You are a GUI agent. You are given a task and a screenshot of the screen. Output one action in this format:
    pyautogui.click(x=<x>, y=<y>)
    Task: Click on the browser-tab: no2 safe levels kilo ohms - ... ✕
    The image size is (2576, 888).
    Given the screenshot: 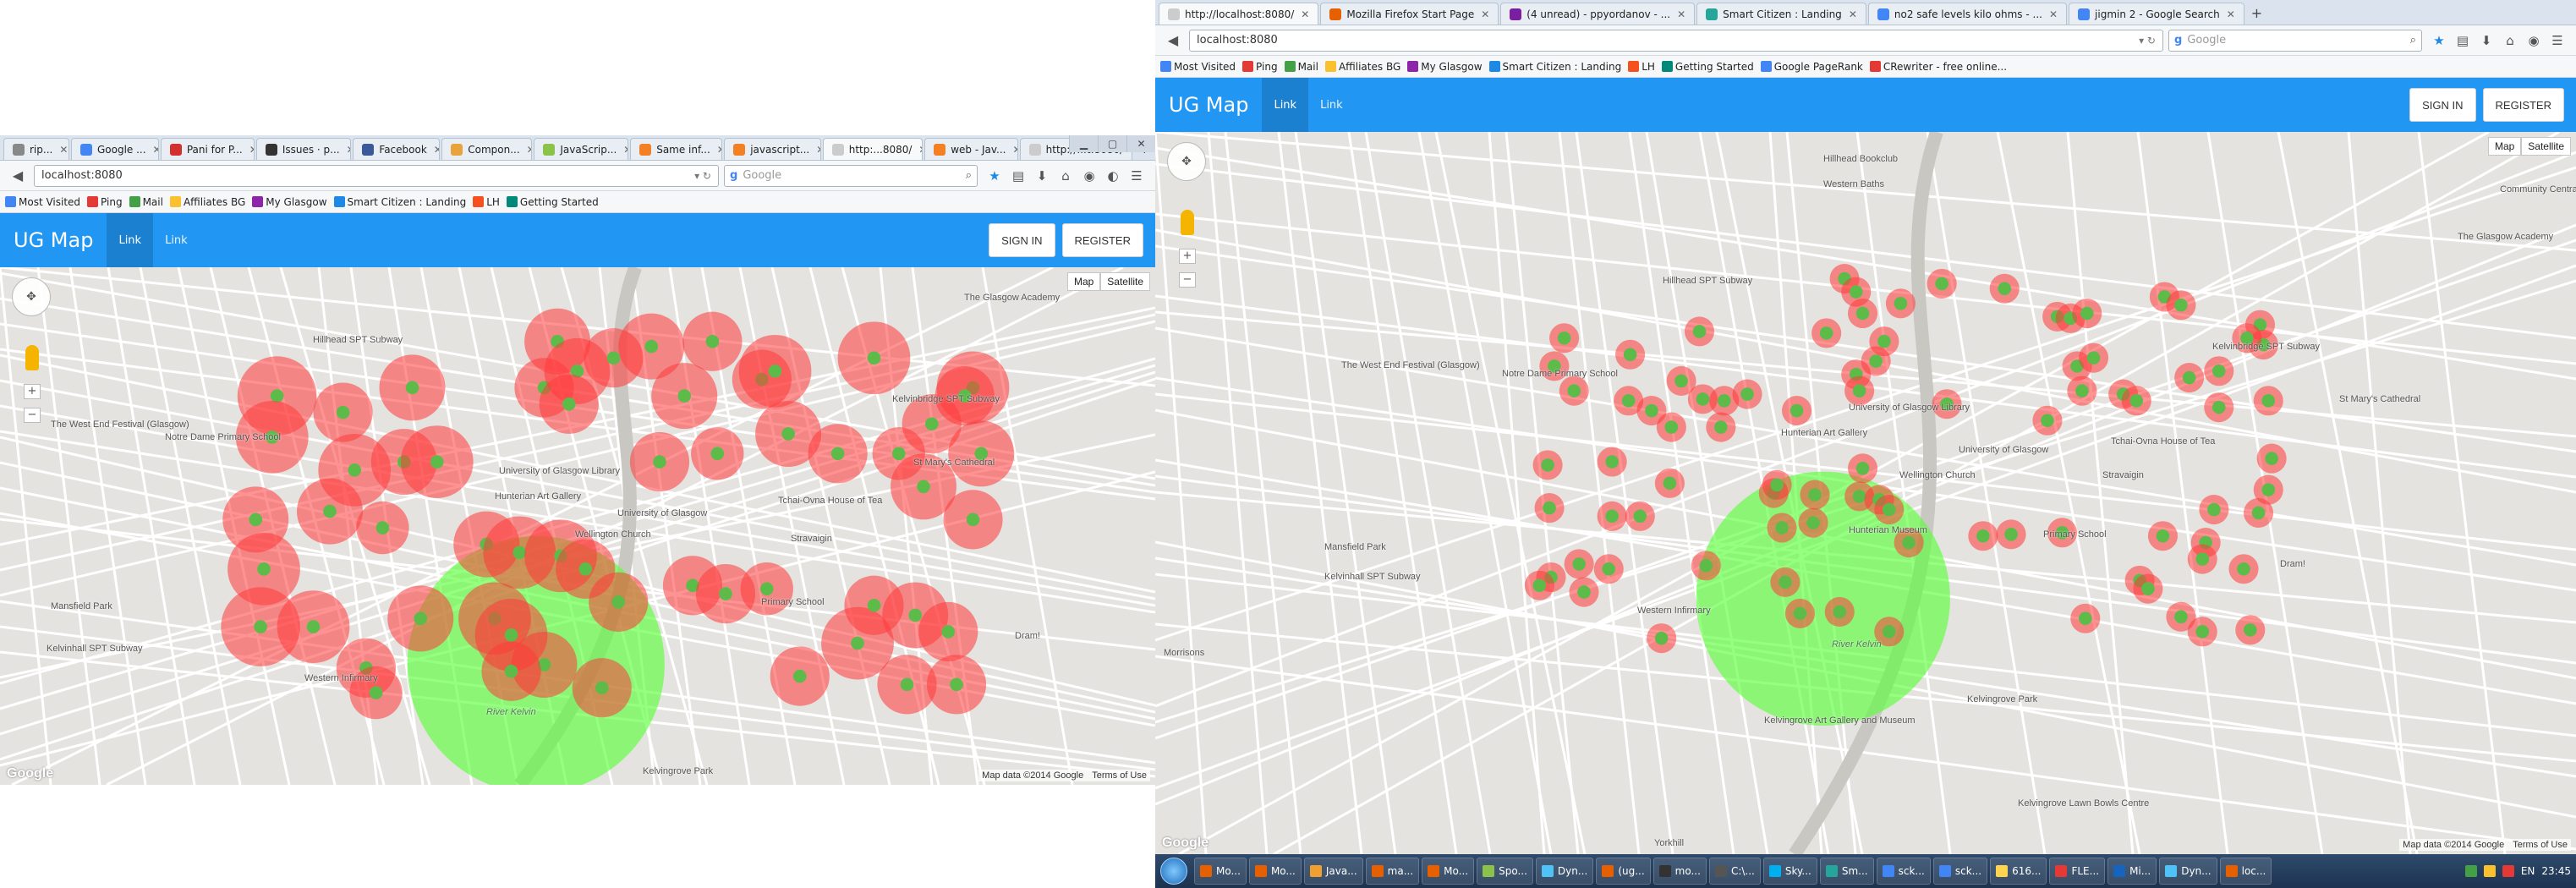 What is the action you would take?
    pyautogui.click(x=1967, y=14)
    